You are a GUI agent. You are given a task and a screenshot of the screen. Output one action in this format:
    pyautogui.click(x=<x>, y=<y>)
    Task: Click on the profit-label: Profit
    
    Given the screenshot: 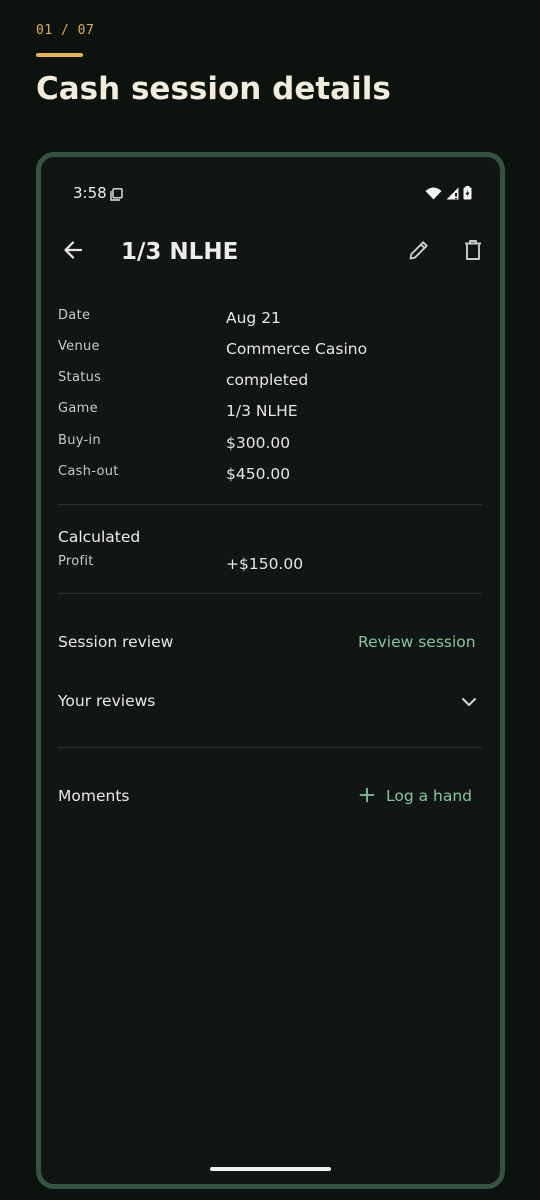 What is the action you would take?
    pyautogui.click(x=76, y=561)
    